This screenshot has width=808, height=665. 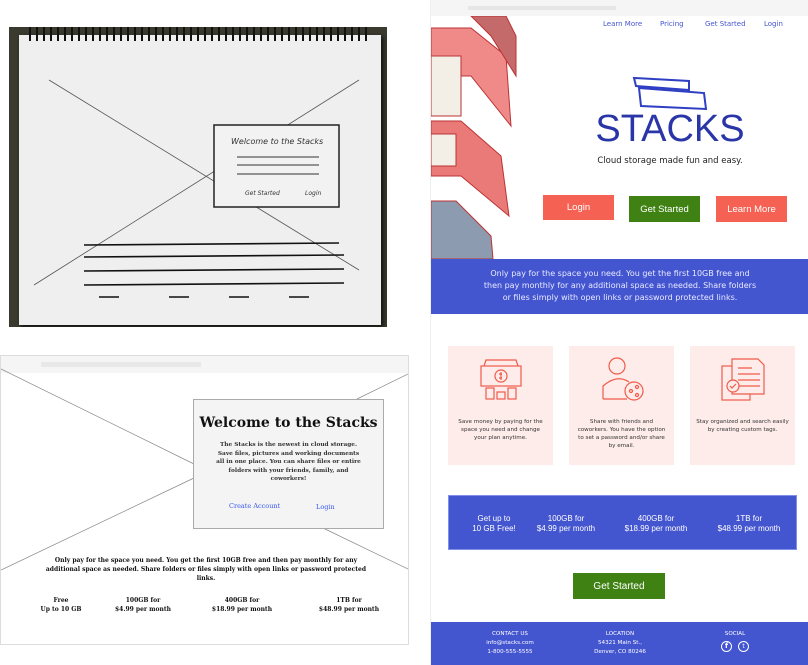 I want to click on price-1tb: 1TB for $48.99 per month, so click(x=749, y=523).